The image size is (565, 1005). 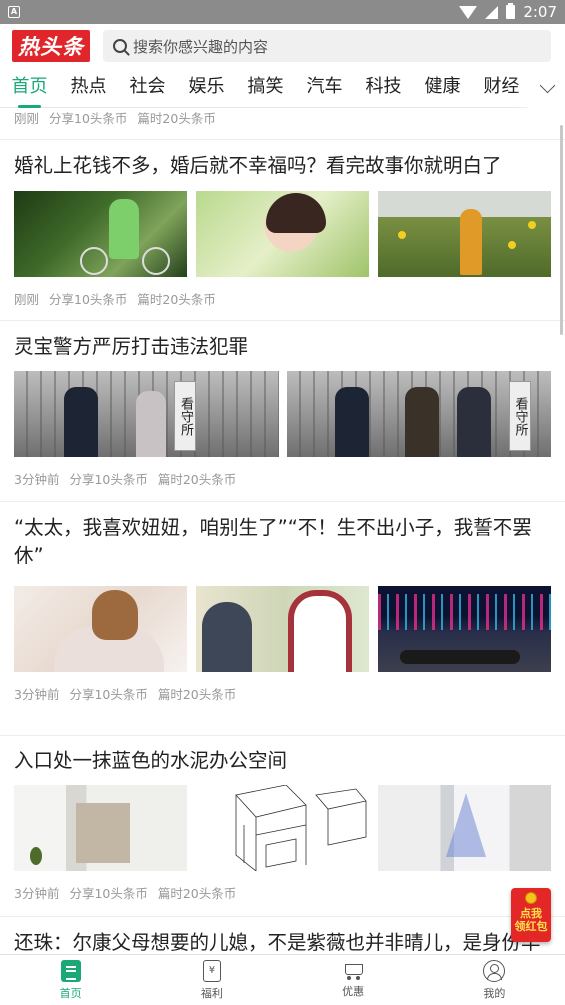 I want to click on tab-hot: 热点, so click(x=88, y=88).